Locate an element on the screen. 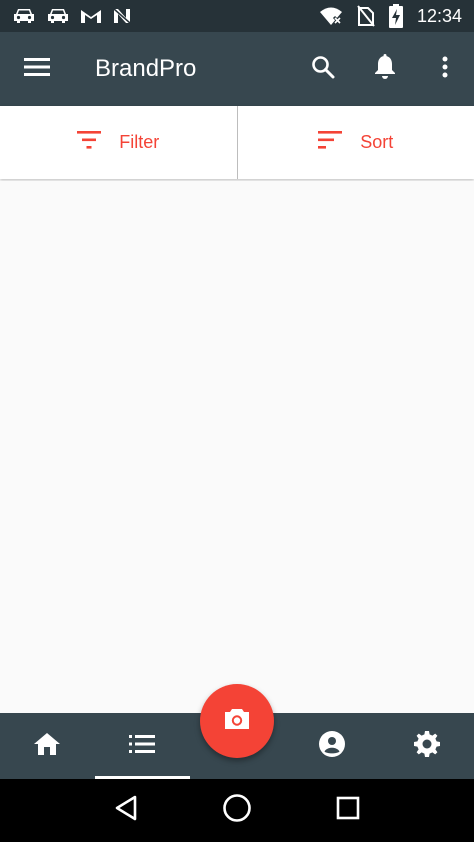 The width and height of the screenshot is (474, 842). notifications-button is located at coordinates (385, 69).